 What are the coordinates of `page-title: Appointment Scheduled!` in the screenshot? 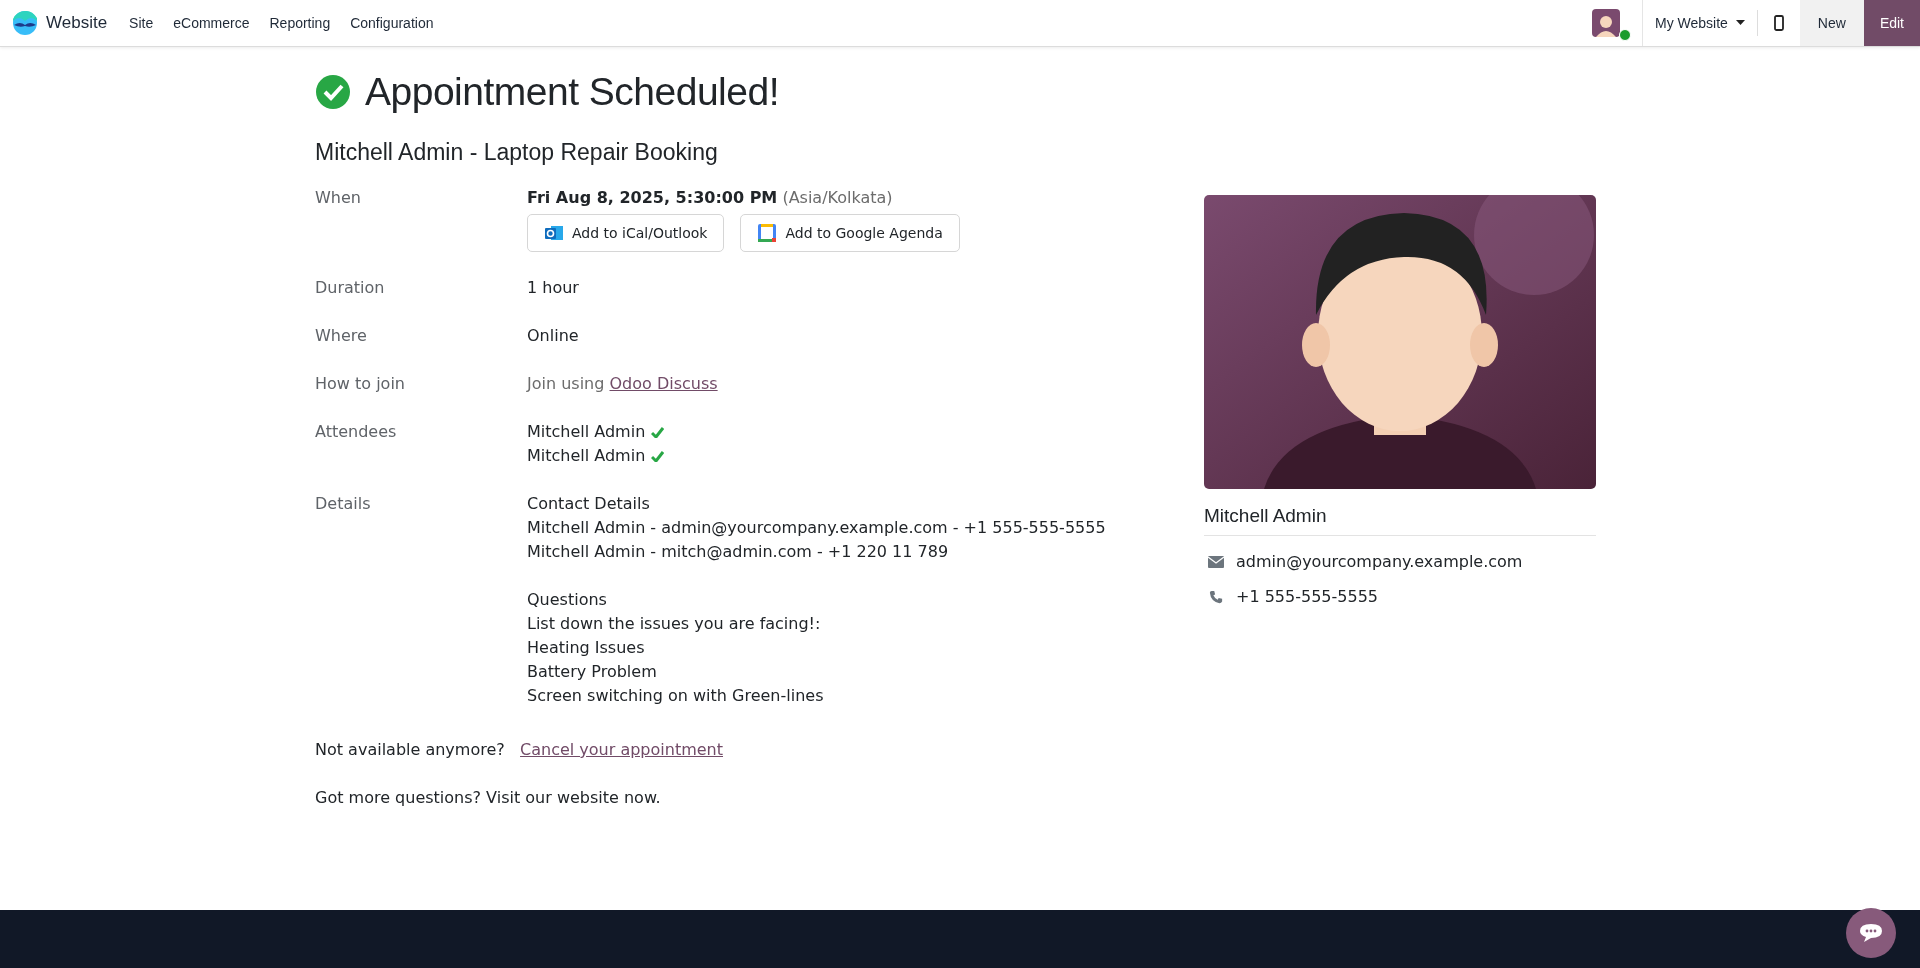 It's located at (572, 92).